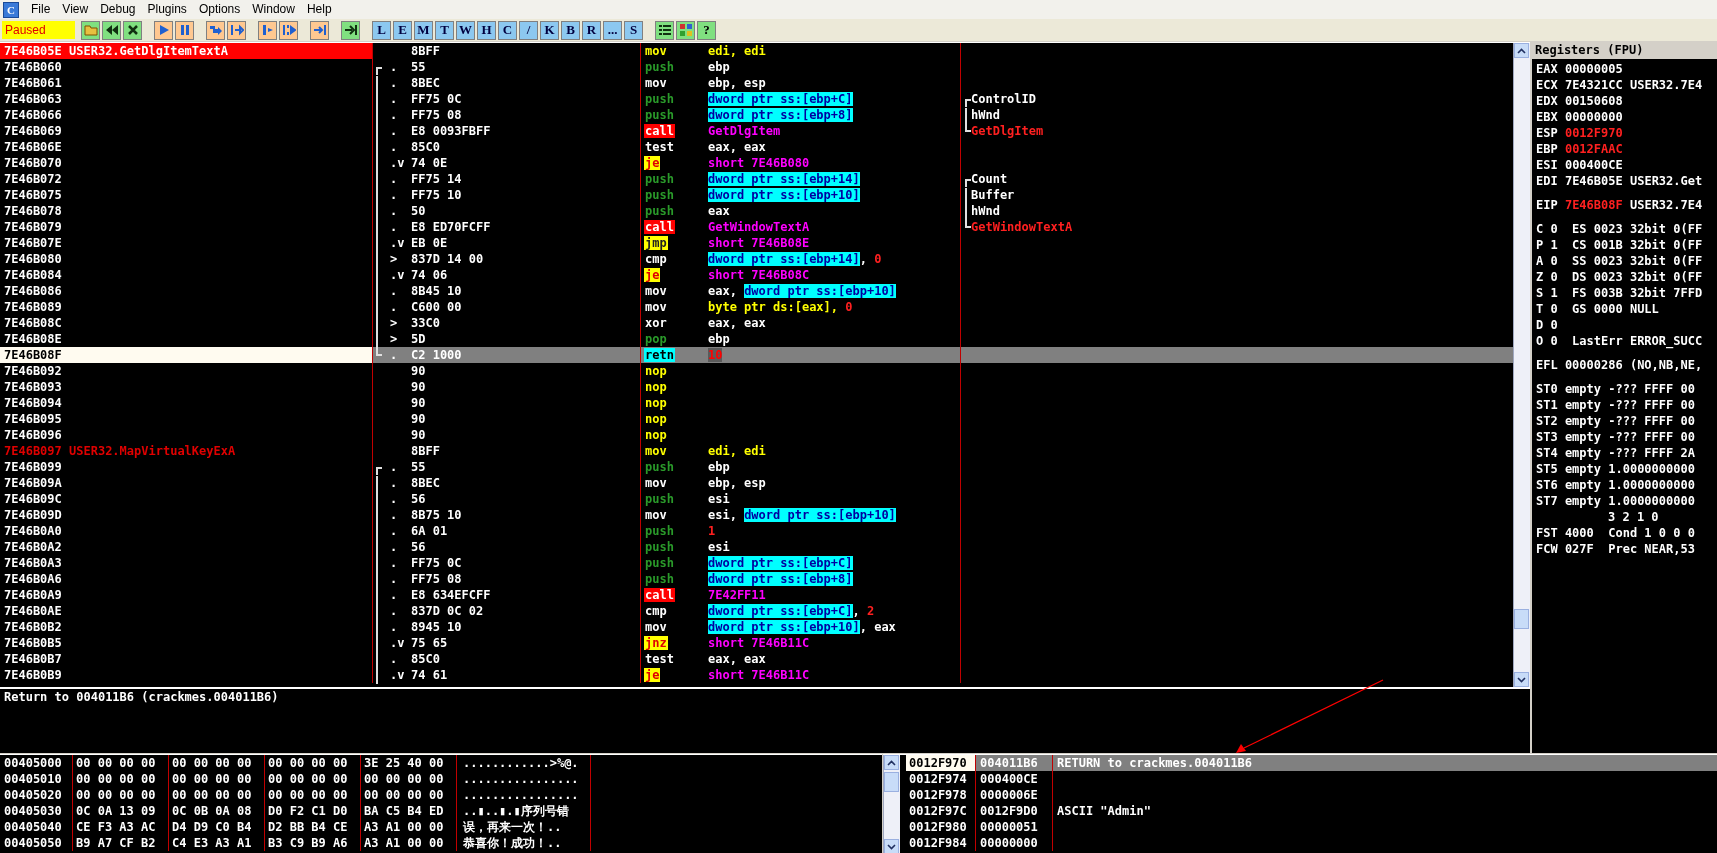 The width and height of the screenshot is (1717, 853). Describe the element at coordinates (1593, 85) in the screenshot. I see `register-value: 7E4321CC` at that location.